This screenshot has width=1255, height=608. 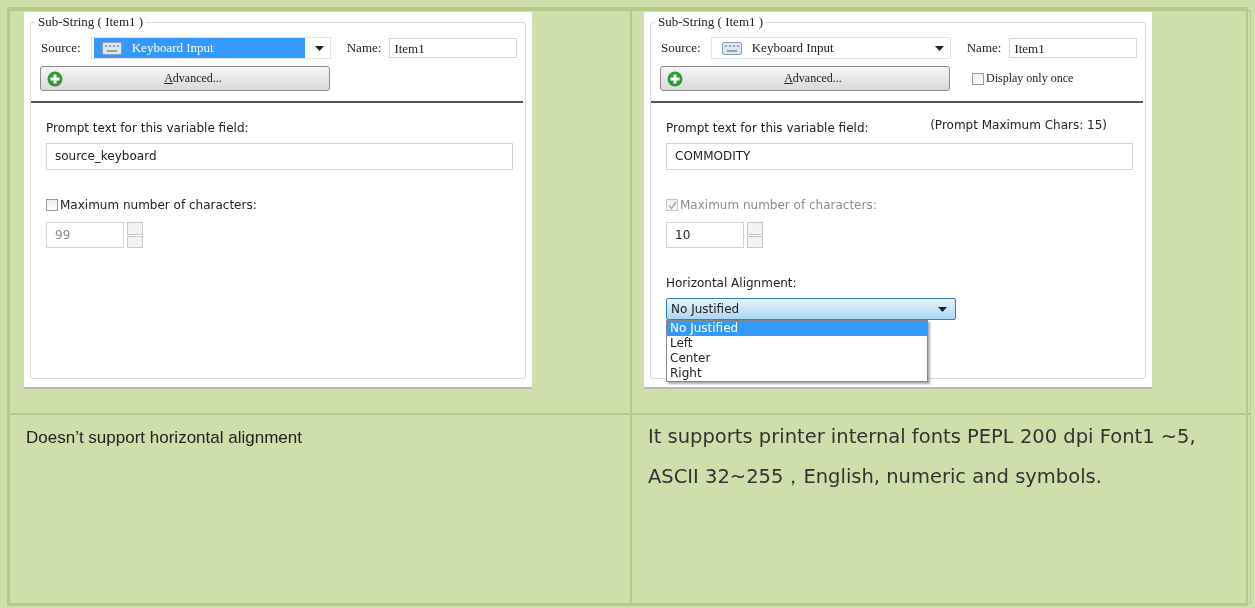 What do you see at coordinates (899, 156) in the screenshot?
I see `prompt-field: COMMODITY` at bounding box center [899, 156].